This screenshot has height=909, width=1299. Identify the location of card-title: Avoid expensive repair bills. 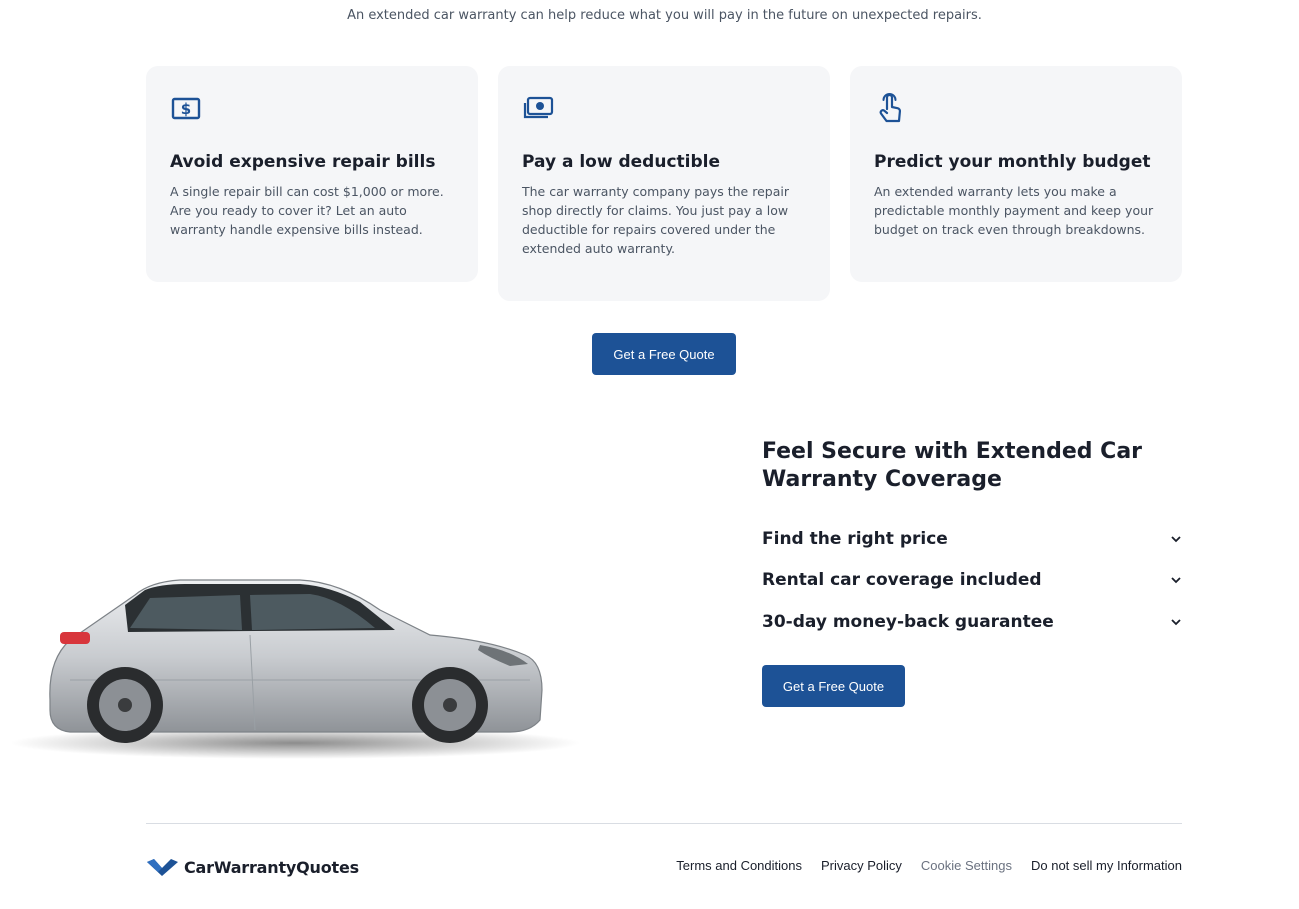
(303, 162).